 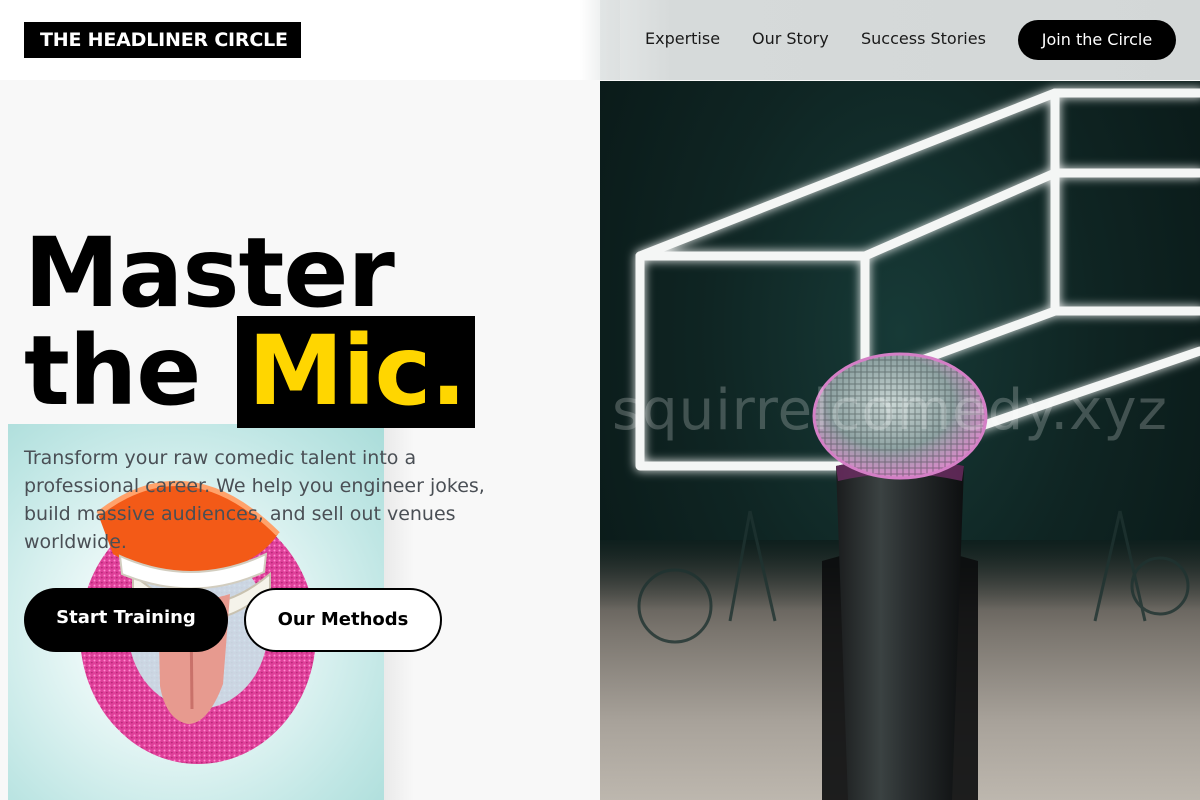 I want to click on site-logo: THE HEADLINER CIRCLE, so click(x=162, y=40).